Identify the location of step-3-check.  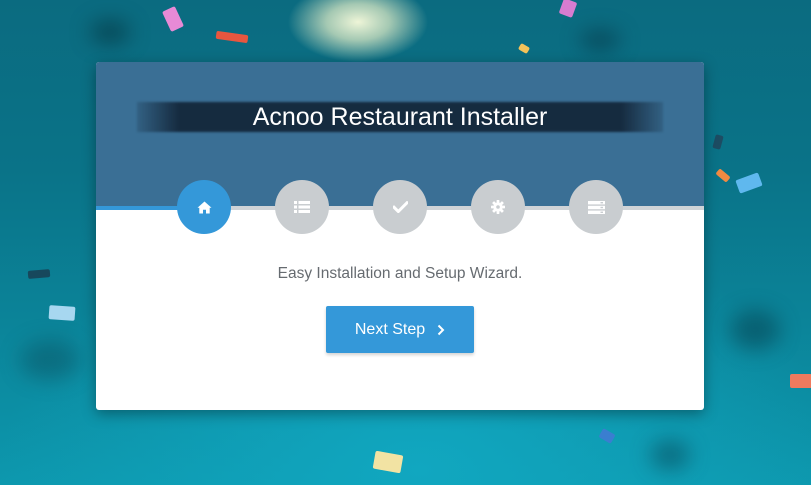
(400, 207).